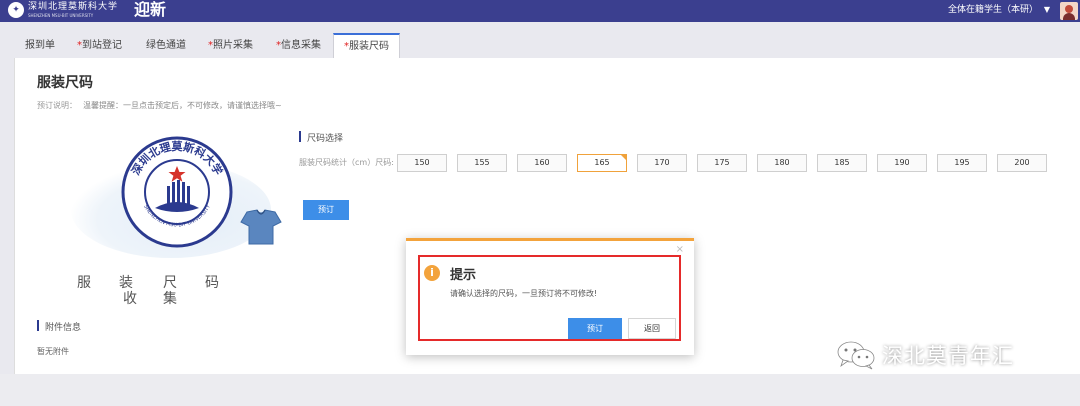 The width and height of the screenshot is (1080, 406). Describe the element at coordinates (366, 46) in the screenshot. I see `tab-clothing-size: *服装尺码` at that location.